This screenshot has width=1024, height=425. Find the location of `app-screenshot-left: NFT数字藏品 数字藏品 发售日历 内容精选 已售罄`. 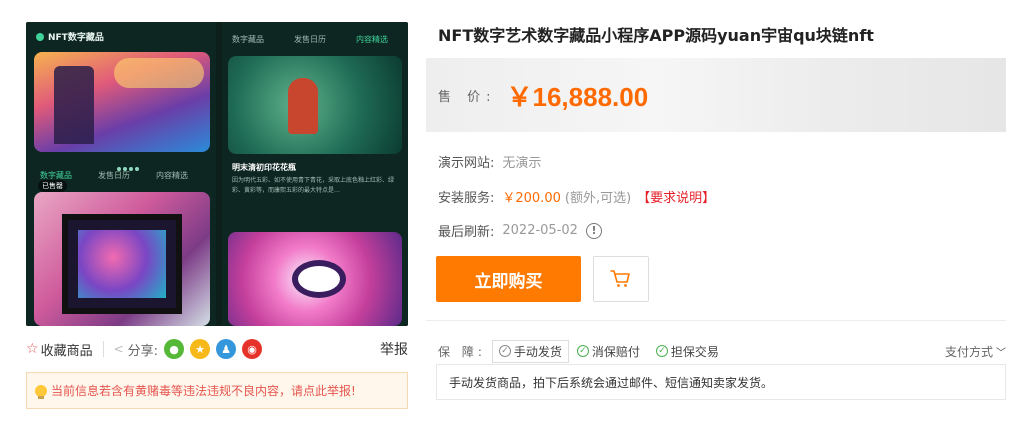

app-screenshot-left: NFT数字藏品 数字藏品 发售日历 内容精选 已售罄 is located at coordinates (121, 174).